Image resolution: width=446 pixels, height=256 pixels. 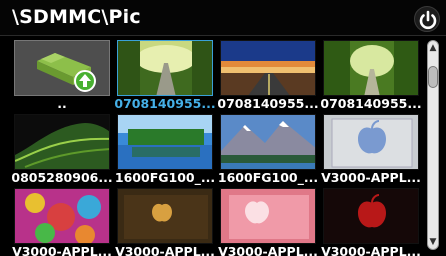 I want to click on title-bar: \SDMMC\Pic, so click(x=223, y=18).